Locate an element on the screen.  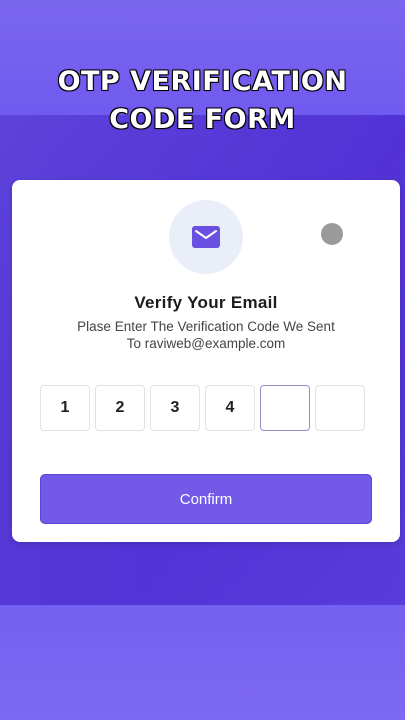
mail-icon-badge is located at coordinates (206, 237).